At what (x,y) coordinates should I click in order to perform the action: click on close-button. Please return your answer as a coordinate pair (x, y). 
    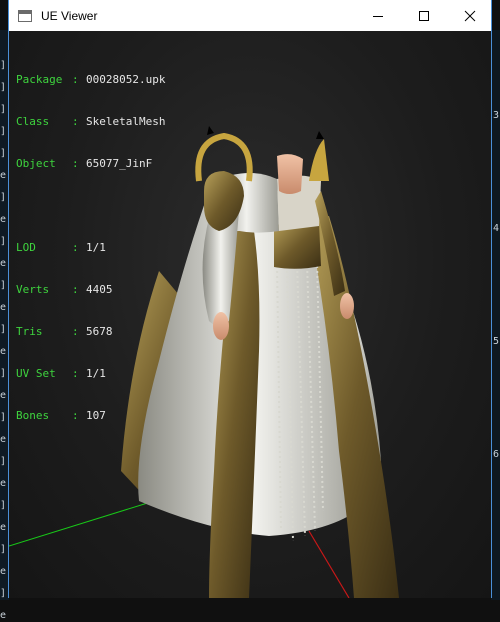
    Looking at the image, I should click on (470, 15).